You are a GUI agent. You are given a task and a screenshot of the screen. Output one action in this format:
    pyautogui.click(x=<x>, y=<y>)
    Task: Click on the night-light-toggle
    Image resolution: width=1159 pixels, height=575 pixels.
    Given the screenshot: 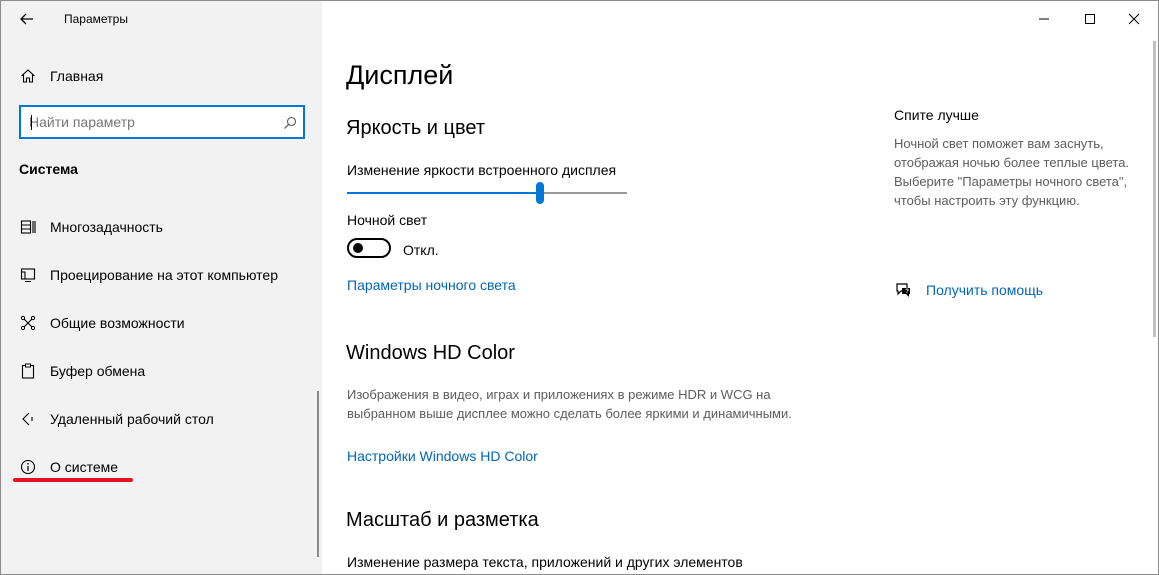 What is the action you would take?
    pyautogui.click(x=369, y=248)
    